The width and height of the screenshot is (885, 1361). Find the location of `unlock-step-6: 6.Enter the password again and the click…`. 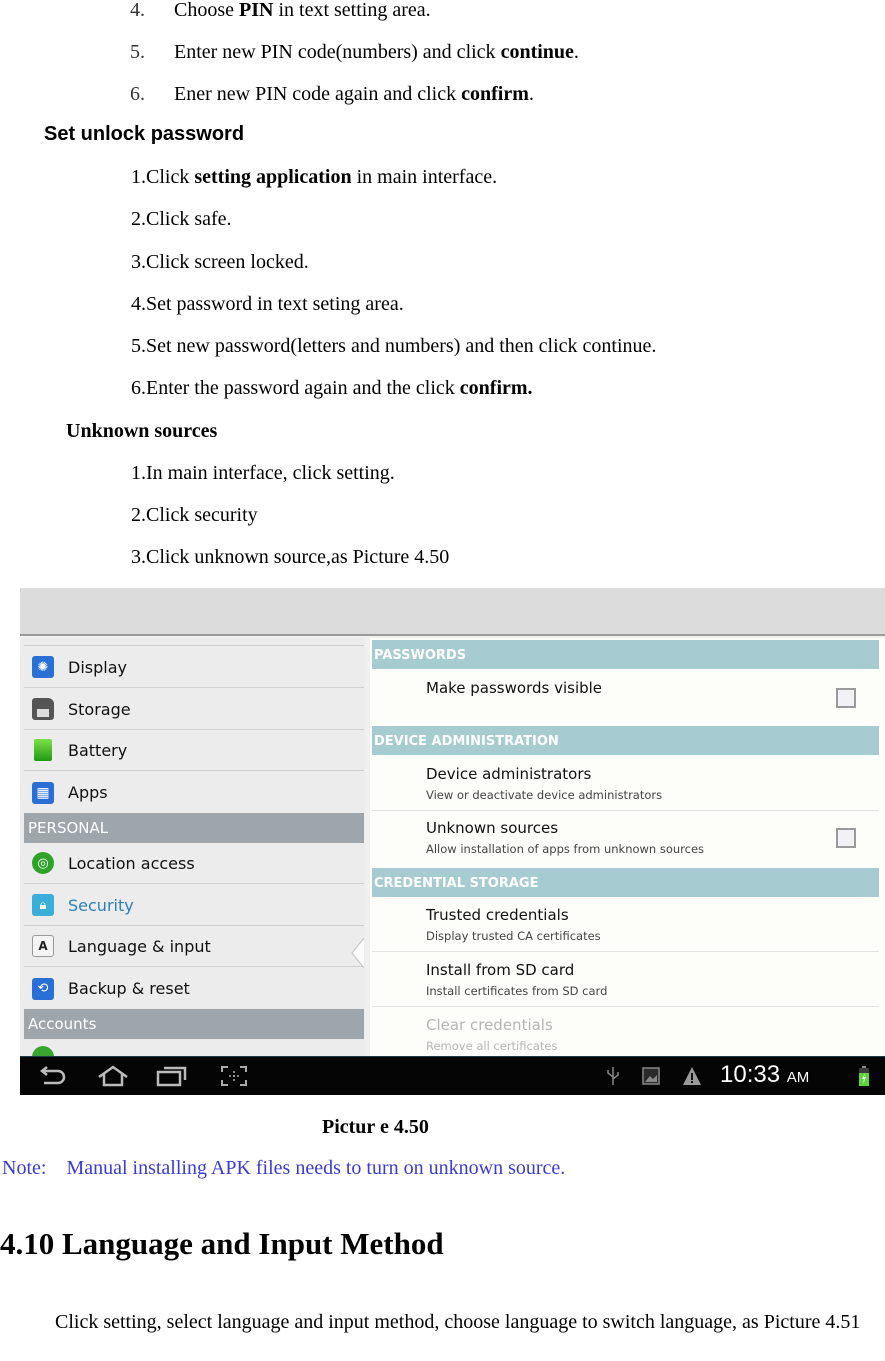

unlock-step-6: 6.Enter the password again and the click… is located at coordinates (332, 388).